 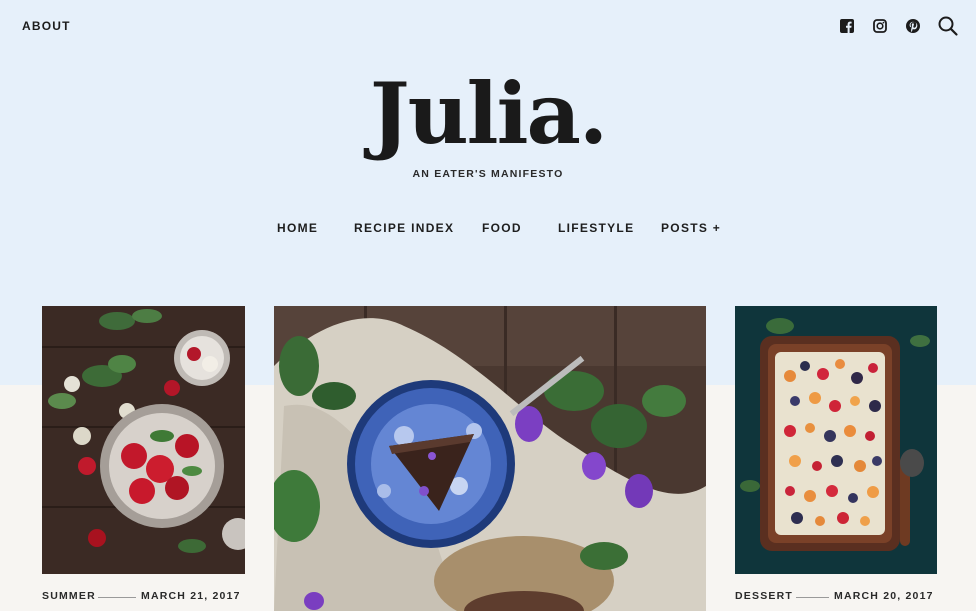 I want to click on site-logo: Julia., so click(x=488, y=114).